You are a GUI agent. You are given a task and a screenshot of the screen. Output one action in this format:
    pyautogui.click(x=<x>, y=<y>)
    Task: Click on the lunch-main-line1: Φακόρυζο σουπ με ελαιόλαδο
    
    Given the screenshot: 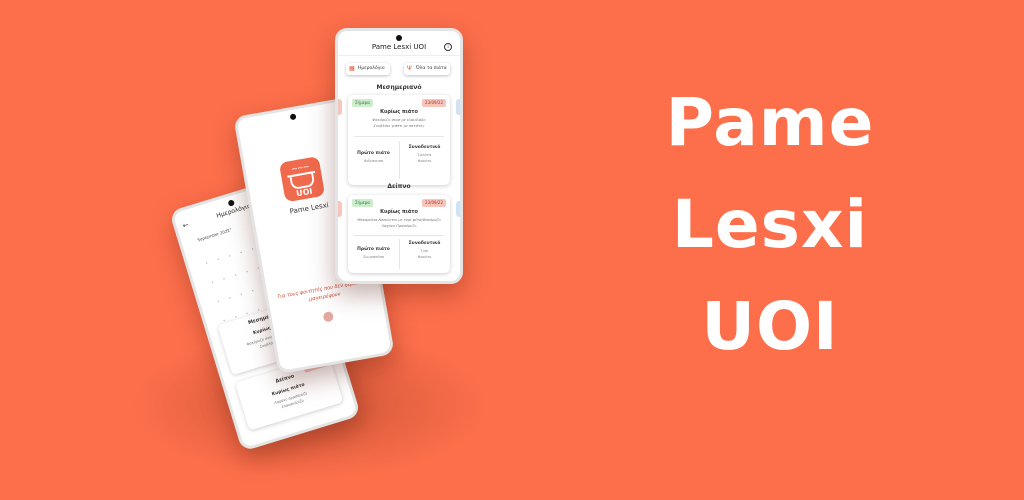 What is the action you would take?
    pyautogui.click(x=399, y=120)
    